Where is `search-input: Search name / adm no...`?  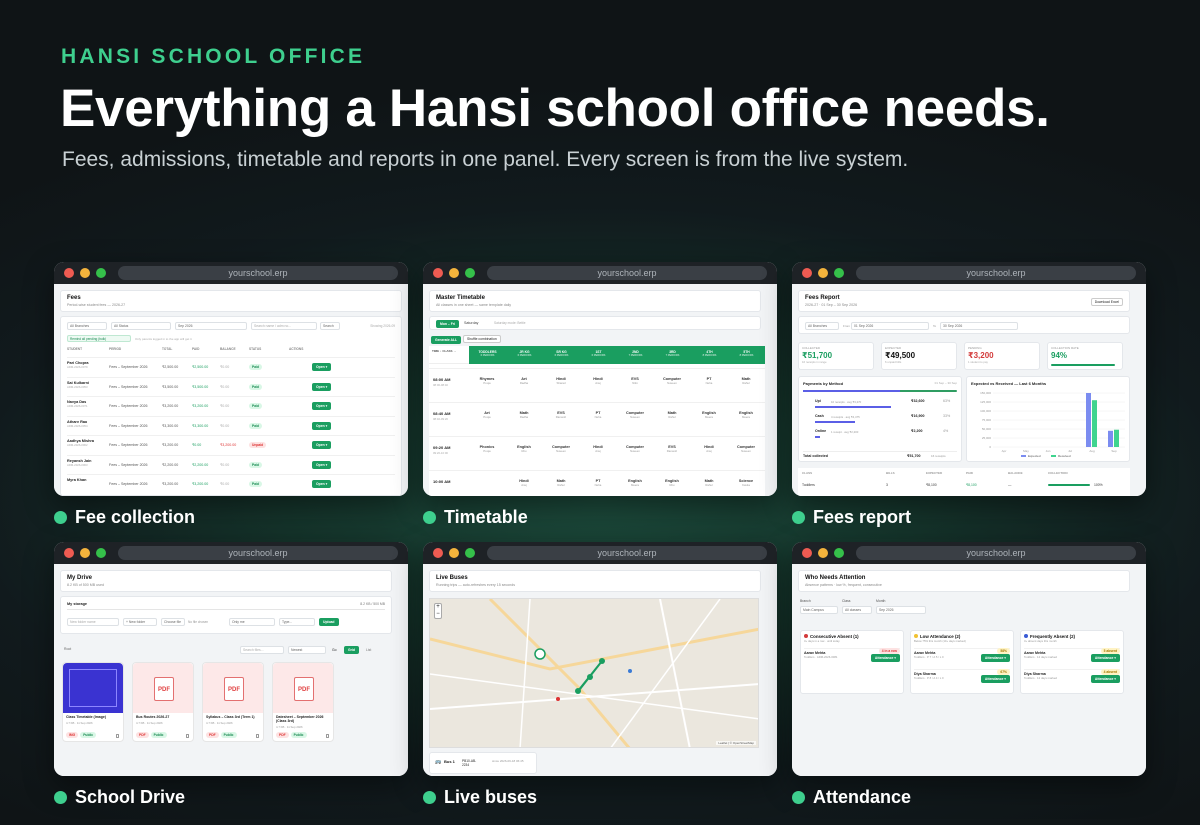
search-input: Search name / adm no... is located at coordinates (284, 326).